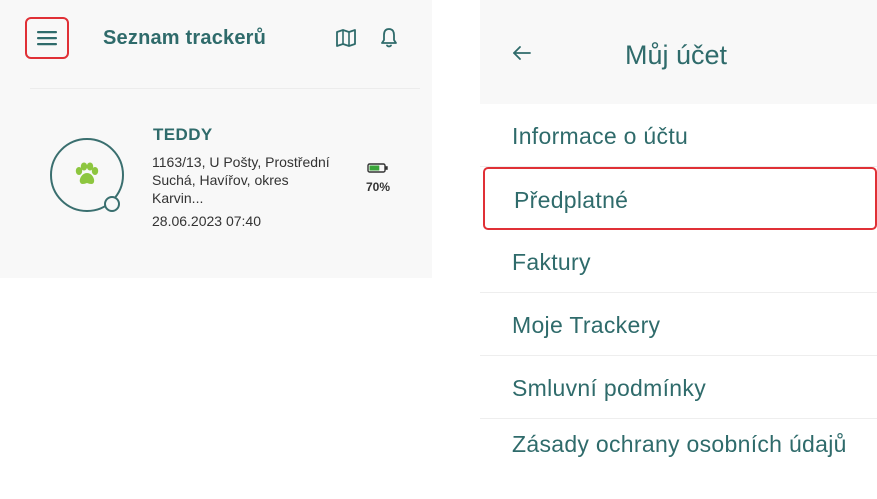  Describe the element at coordinates (679, 444) in the screenshot. I see `menu-item-label: Zásady ochrany osobních údajů` at that location.